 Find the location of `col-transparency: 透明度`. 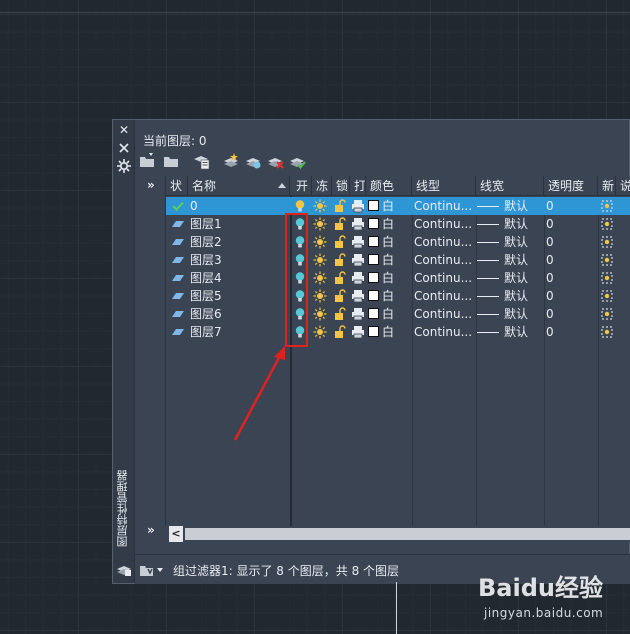

col-transparency: 透明度 is located at coordinates (571, 186).